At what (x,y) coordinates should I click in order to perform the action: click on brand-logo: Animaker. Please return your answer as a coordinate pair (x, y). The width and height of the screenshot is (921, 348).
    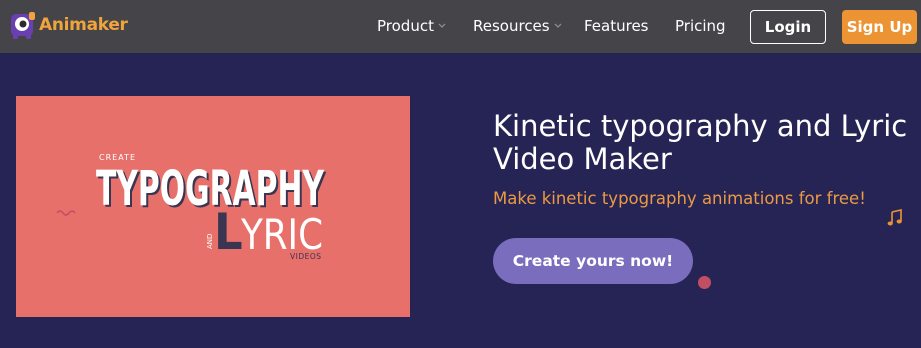
    Looking at the image, I should click on (68, 25).